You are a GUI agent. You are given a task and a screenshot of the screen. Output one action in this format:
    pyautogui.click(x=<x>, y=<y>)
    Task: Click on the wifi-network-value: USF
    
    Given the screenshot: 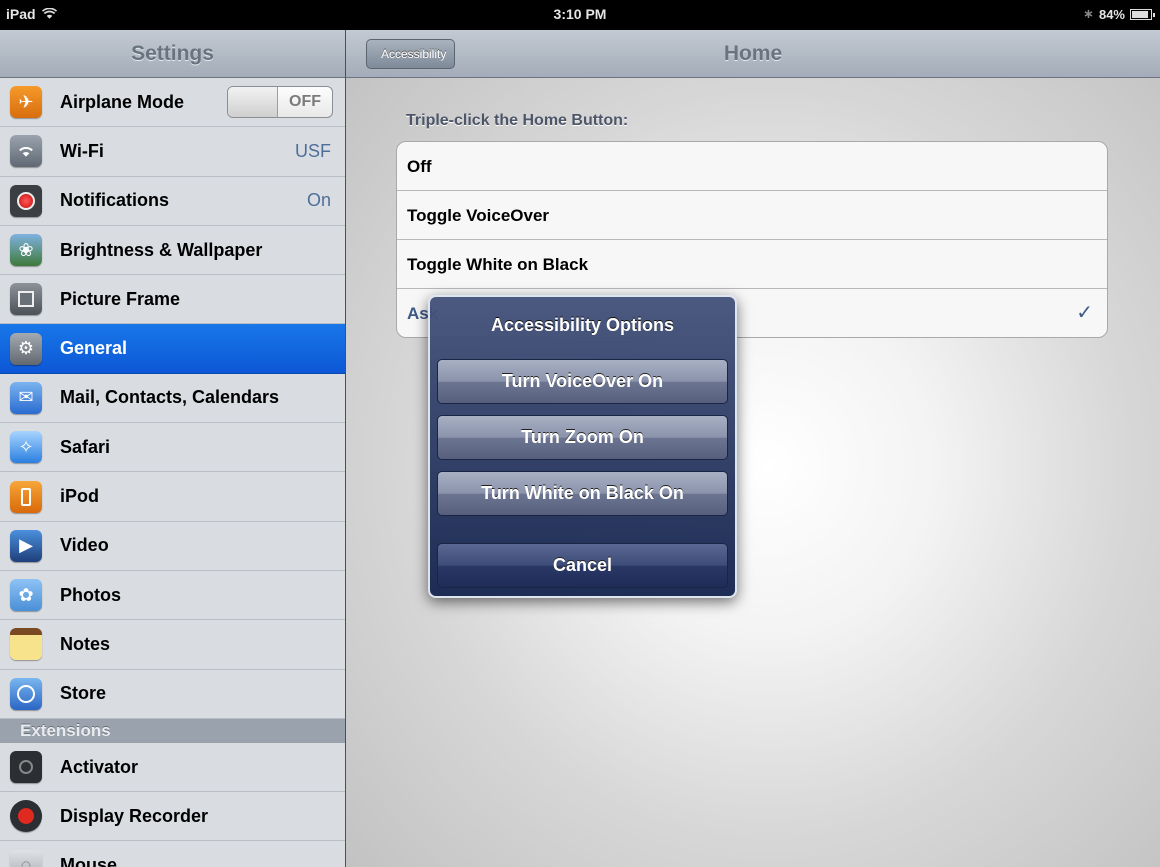 What is the action you would take?
    pyautogui.click(x=313, y=150)
    